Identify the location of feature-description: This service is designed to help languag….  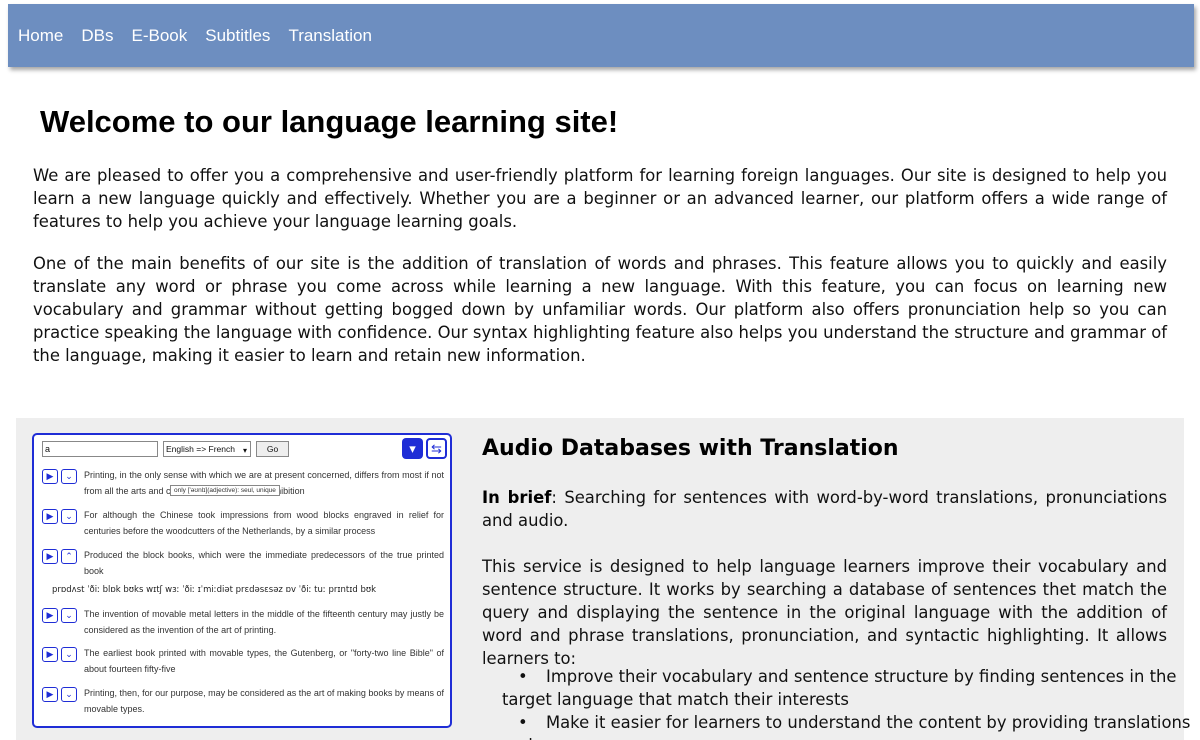
(824, 612).